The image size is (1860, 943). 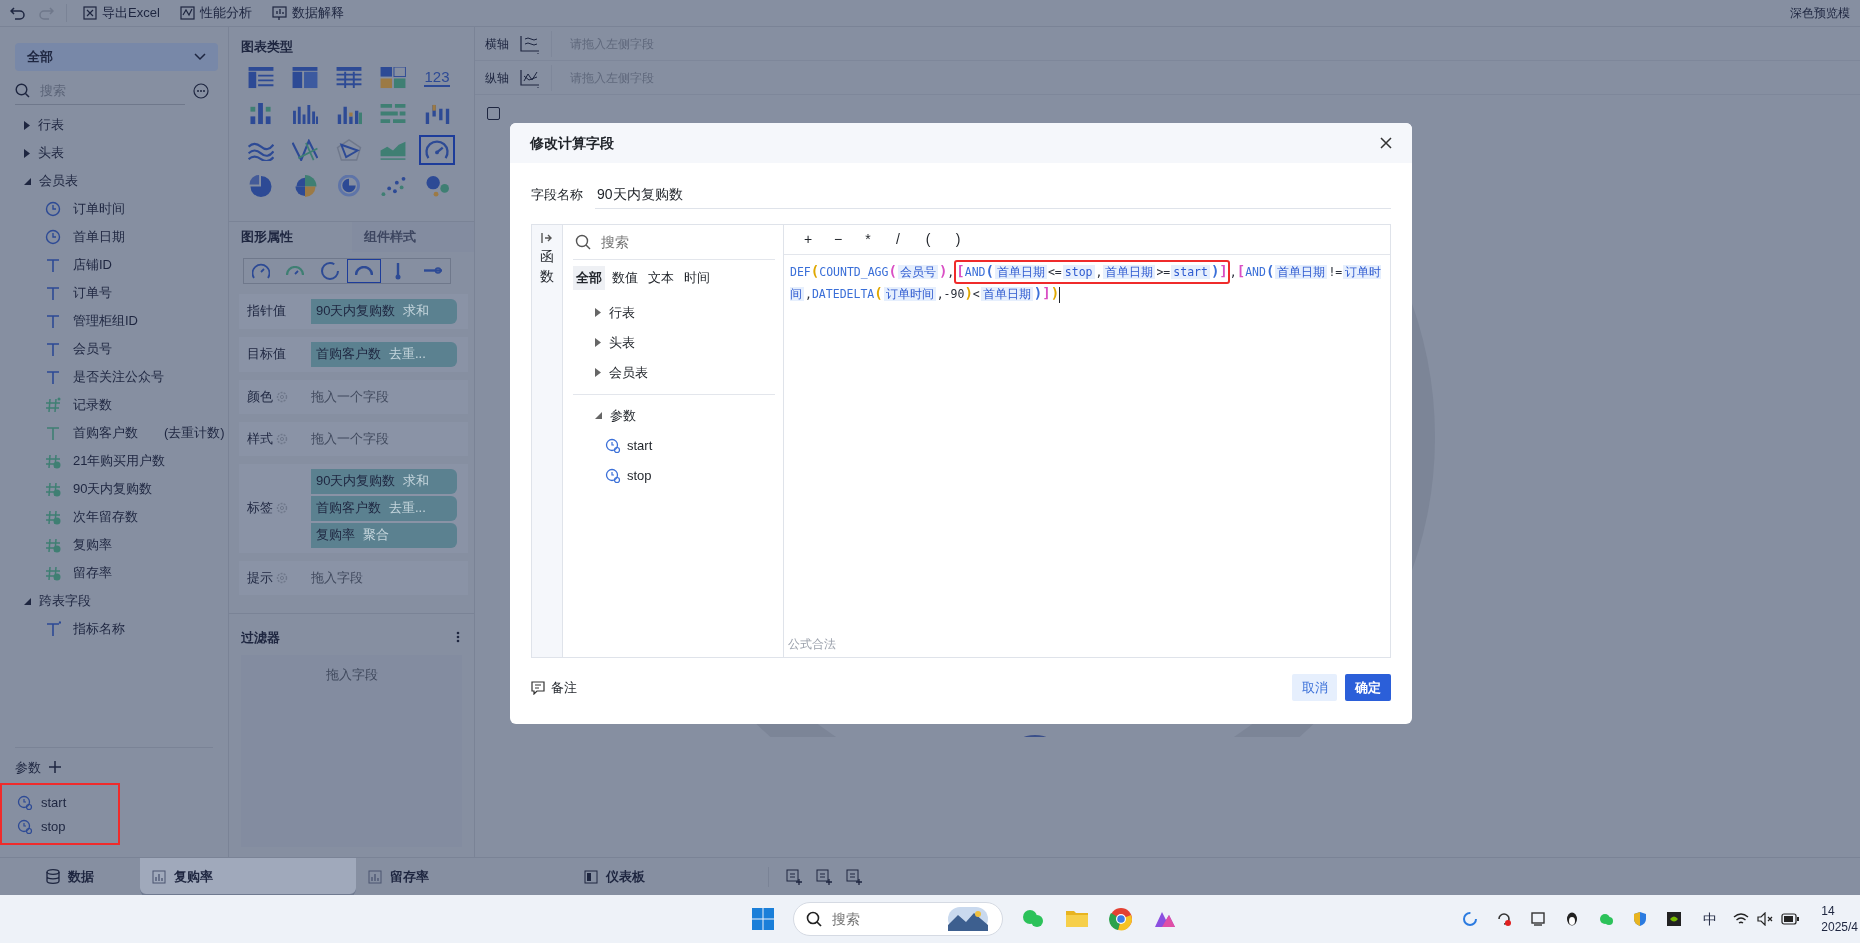 I want to click on add-table-icon, so click(x=824, y=876).